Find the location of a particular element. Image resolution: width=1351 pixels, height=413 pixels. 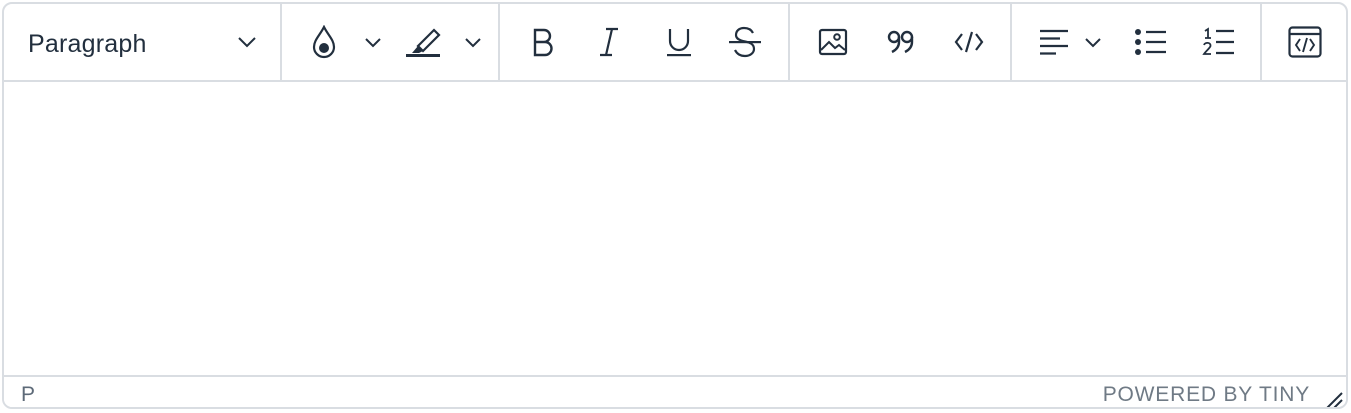

strikethrough-icon is located at coordinates (745, 42).